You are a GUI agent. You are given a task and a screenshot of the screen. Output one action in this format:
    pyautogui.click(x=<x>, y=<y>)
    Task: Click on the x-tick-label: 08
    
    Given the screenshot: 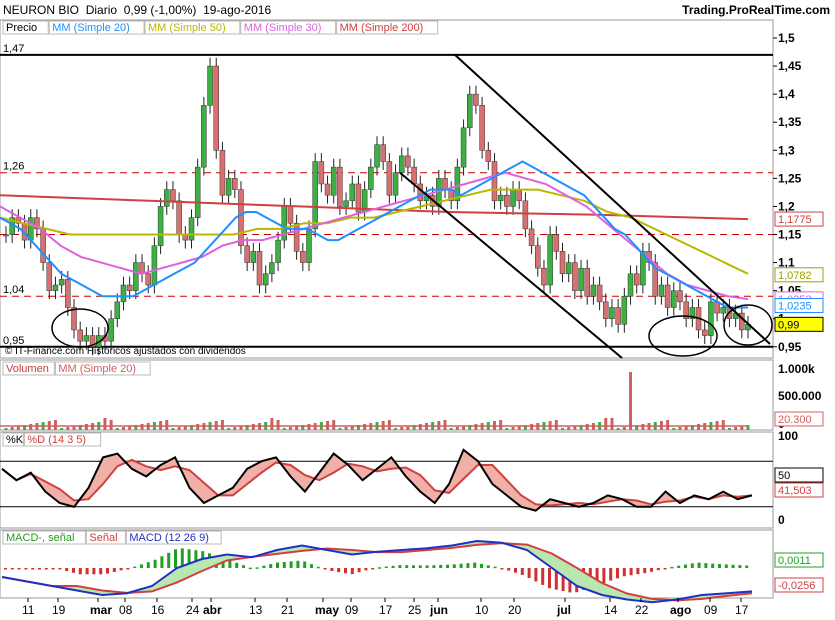 What is the action you would take?
    pyautogui.click(x=126, y=610)
    